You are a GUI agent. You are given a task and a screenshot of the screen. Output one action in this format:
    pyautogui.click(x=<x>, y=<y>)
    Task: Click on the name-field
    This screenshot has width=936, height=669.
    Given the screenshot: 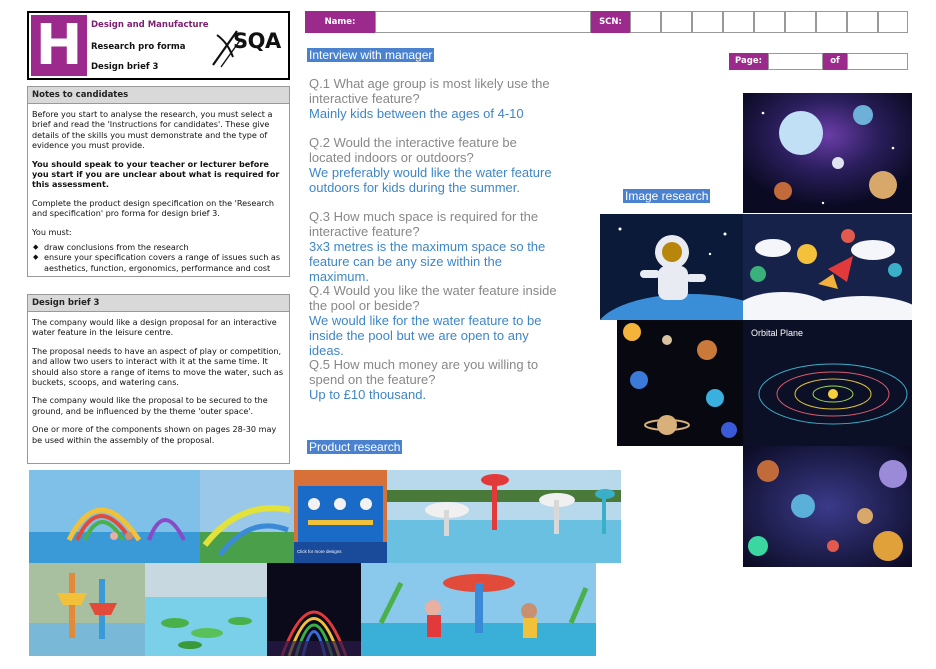 What is the action you would take?
    pyautogui.click(x=483, y=22)
    